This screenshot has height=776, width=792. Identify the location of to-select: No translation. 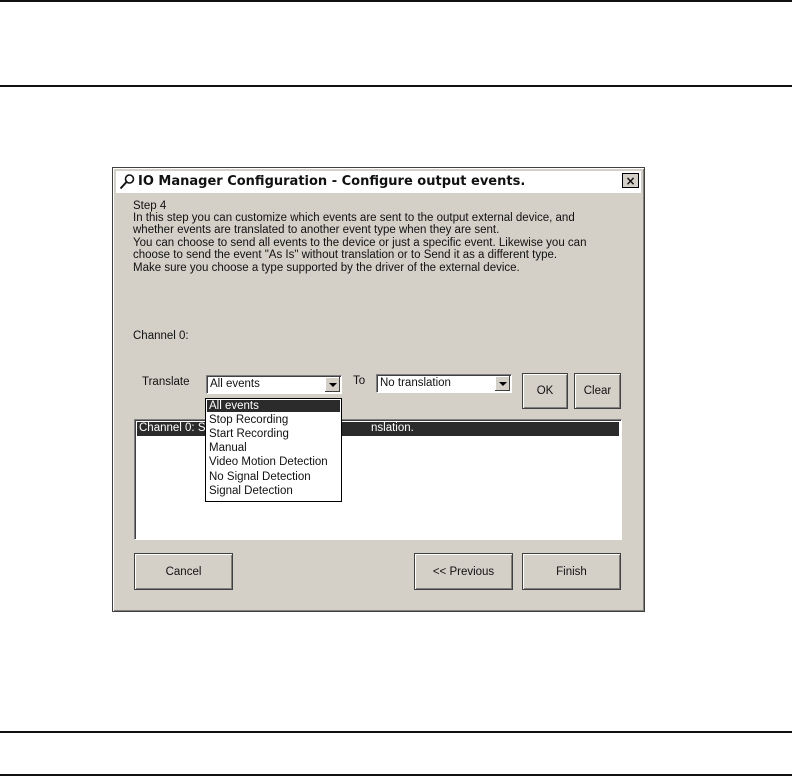
(444, 383).